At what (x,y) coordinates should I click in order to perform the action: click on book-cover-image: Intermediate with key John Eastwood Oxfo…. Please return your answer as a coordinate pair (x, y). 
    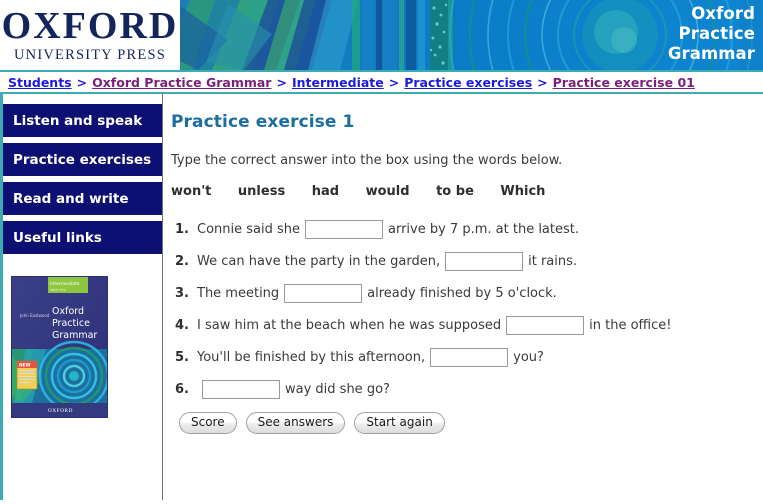
    Looking at the image, I should click on (59, 347).